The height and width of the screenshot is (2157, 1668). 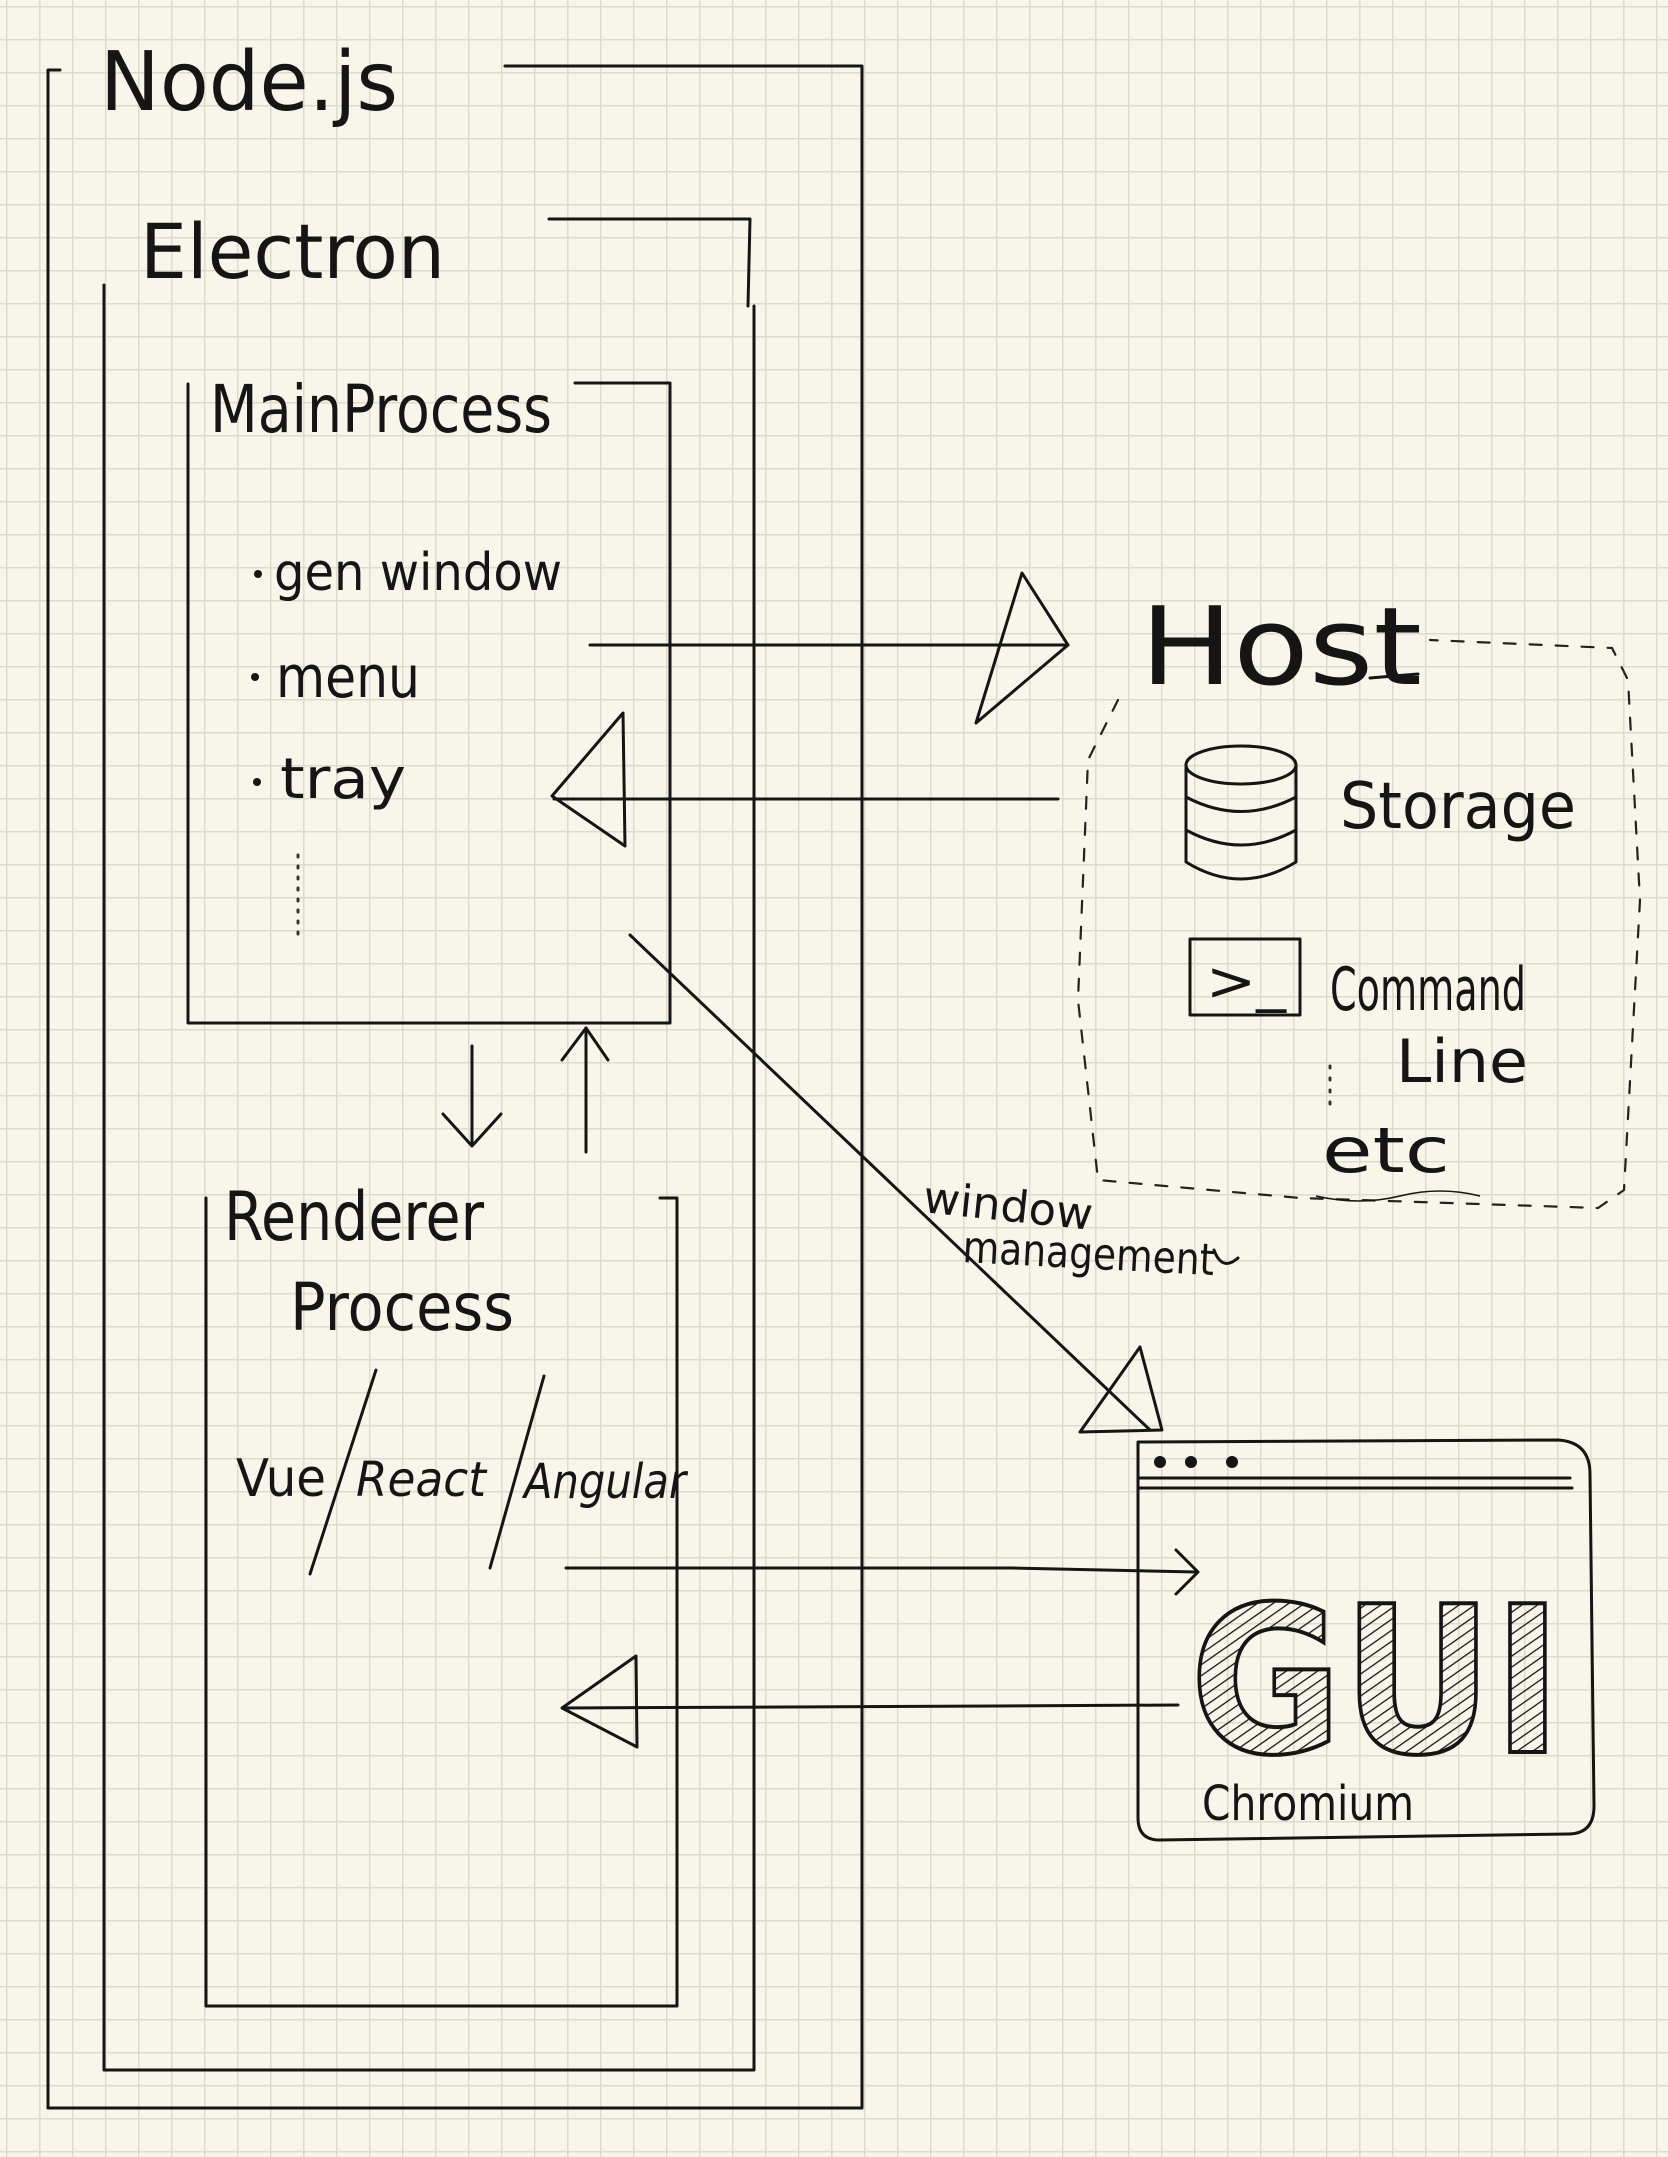 I want to click on command-line-label-1: Command, so click(x=1428, y=990).